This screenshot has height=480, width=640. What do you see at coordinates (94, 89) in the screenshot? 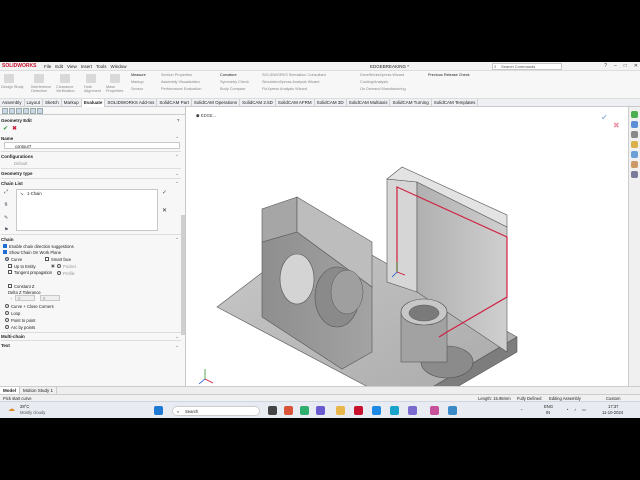
I see `ribbon-hole-alignment: Hole Alignment` at bounding box center [94, 89].